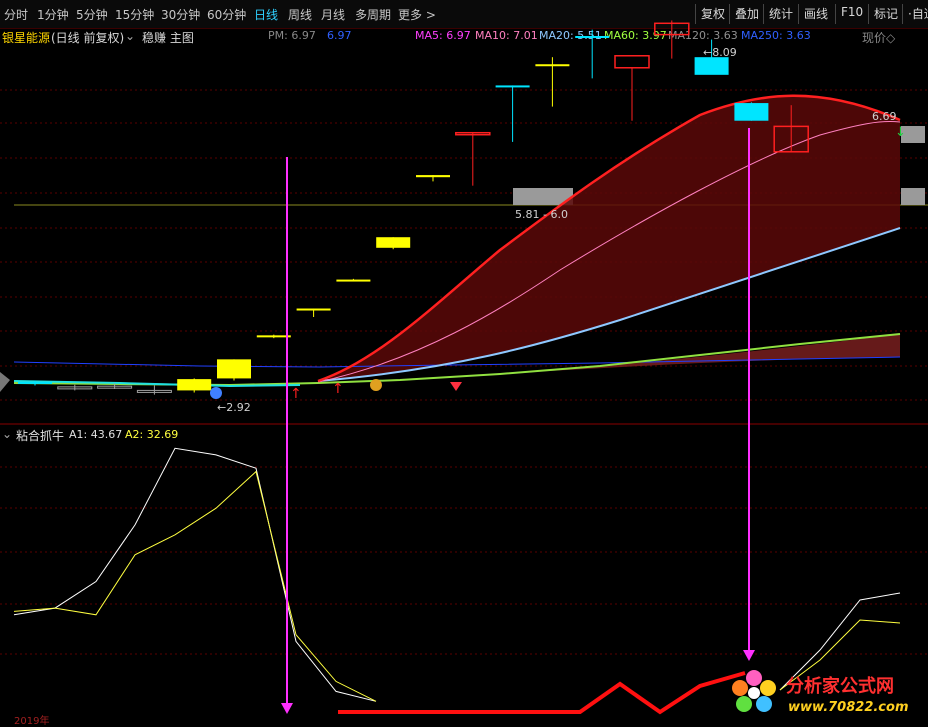 The image size is (928, 727). Describe the element at coordinates (234, 407) in the screenshot. I see `low-price-label: ←2.92` at that location.